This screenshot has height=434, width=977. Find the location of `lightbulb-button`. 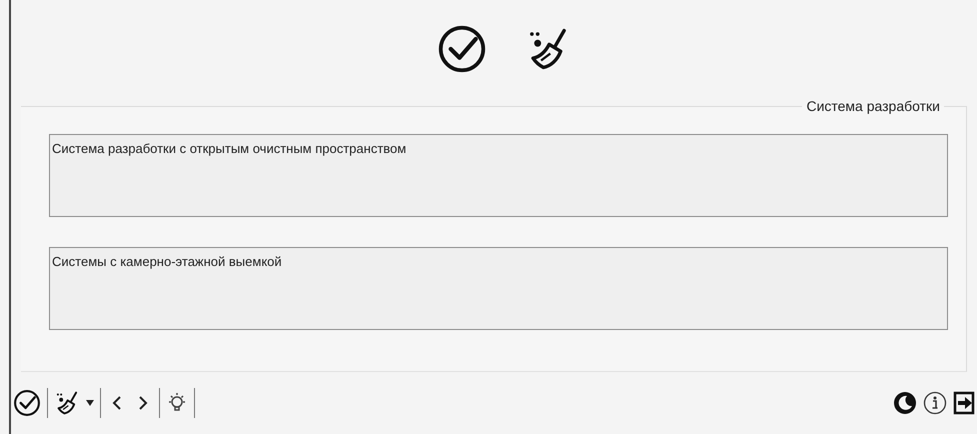

lightbulb-button is located at coordinates (177, 403).